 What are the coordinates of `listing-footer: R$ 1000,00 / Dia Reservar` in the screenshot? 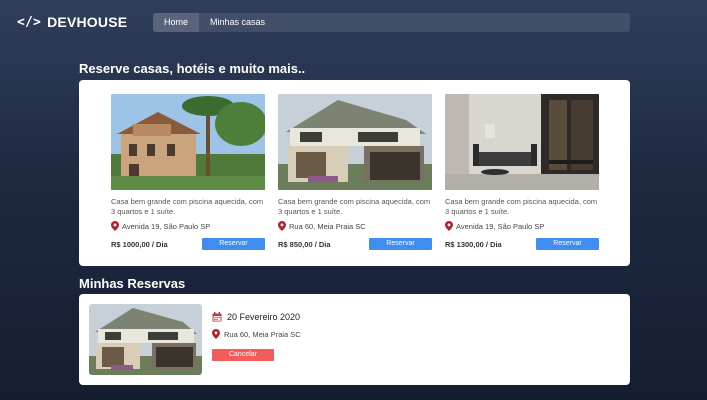 It's located at (188, 244).